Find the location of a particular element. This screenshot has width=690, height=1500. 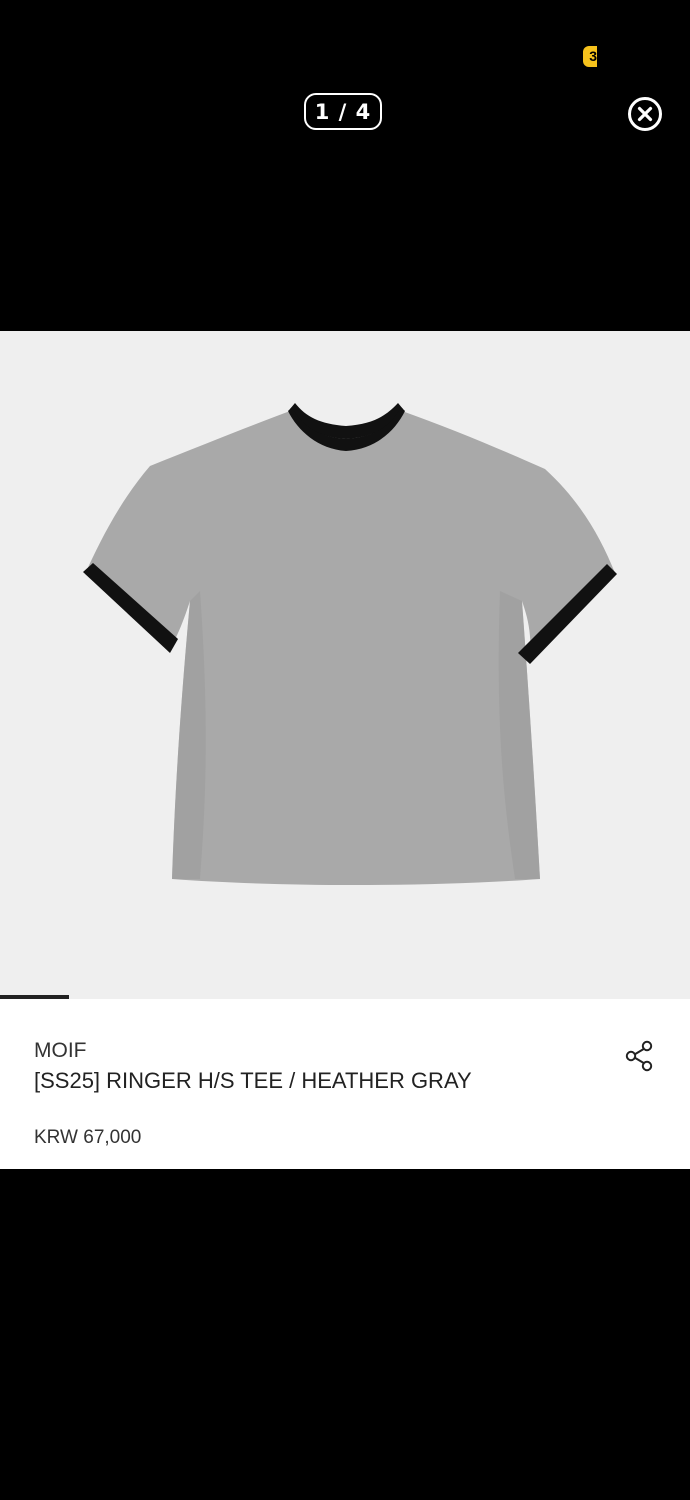

close-button is located at coordinates (645, 114).